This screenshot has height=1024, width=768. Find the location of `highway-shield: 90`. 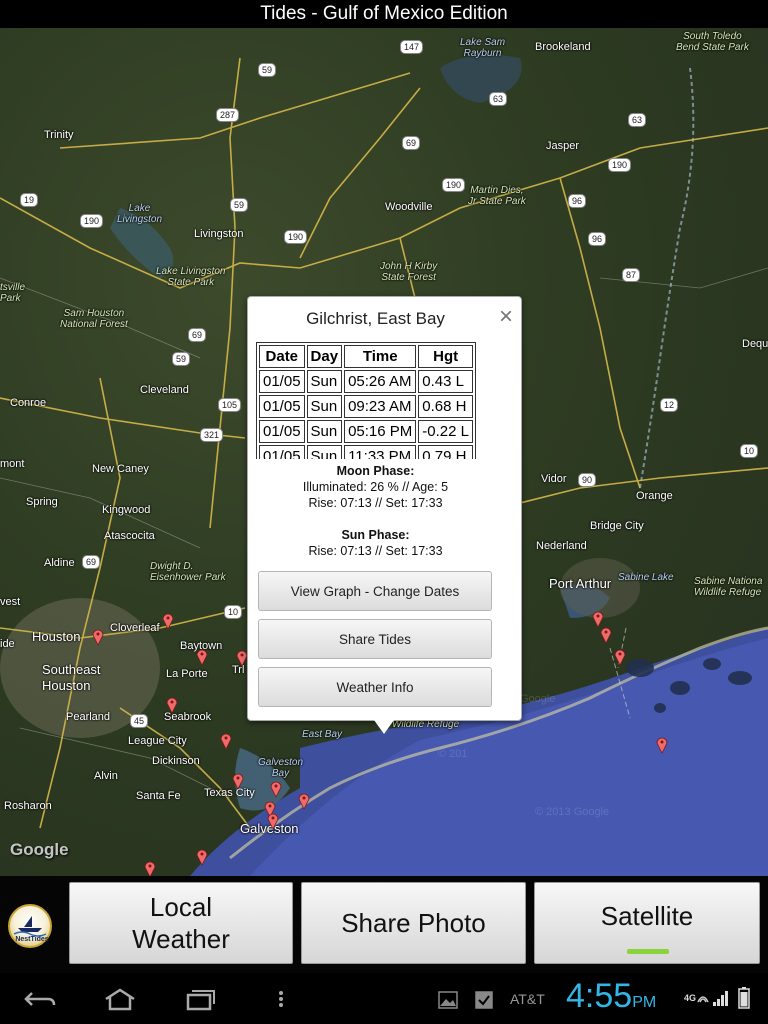

highway-shield: 90 is located at coordinates (587, 480).